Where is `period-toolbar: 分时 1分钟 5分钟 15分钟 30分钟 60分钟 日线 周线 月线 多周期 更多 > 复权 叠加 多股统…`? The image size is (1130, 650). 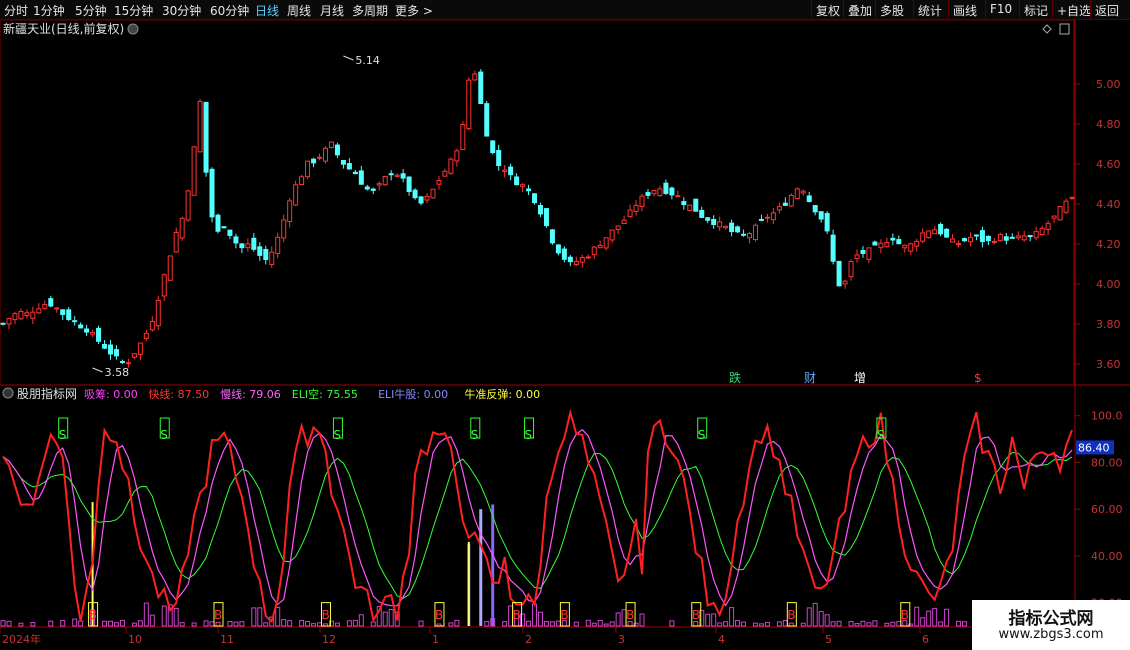 period-toolbar: 分时 1分钟 5分钟 15分钟 30分钟 60分钟 日线 周线 月线 多周期 更多 > 复权 叠加 多股统… is located at coordinates (565, 10).